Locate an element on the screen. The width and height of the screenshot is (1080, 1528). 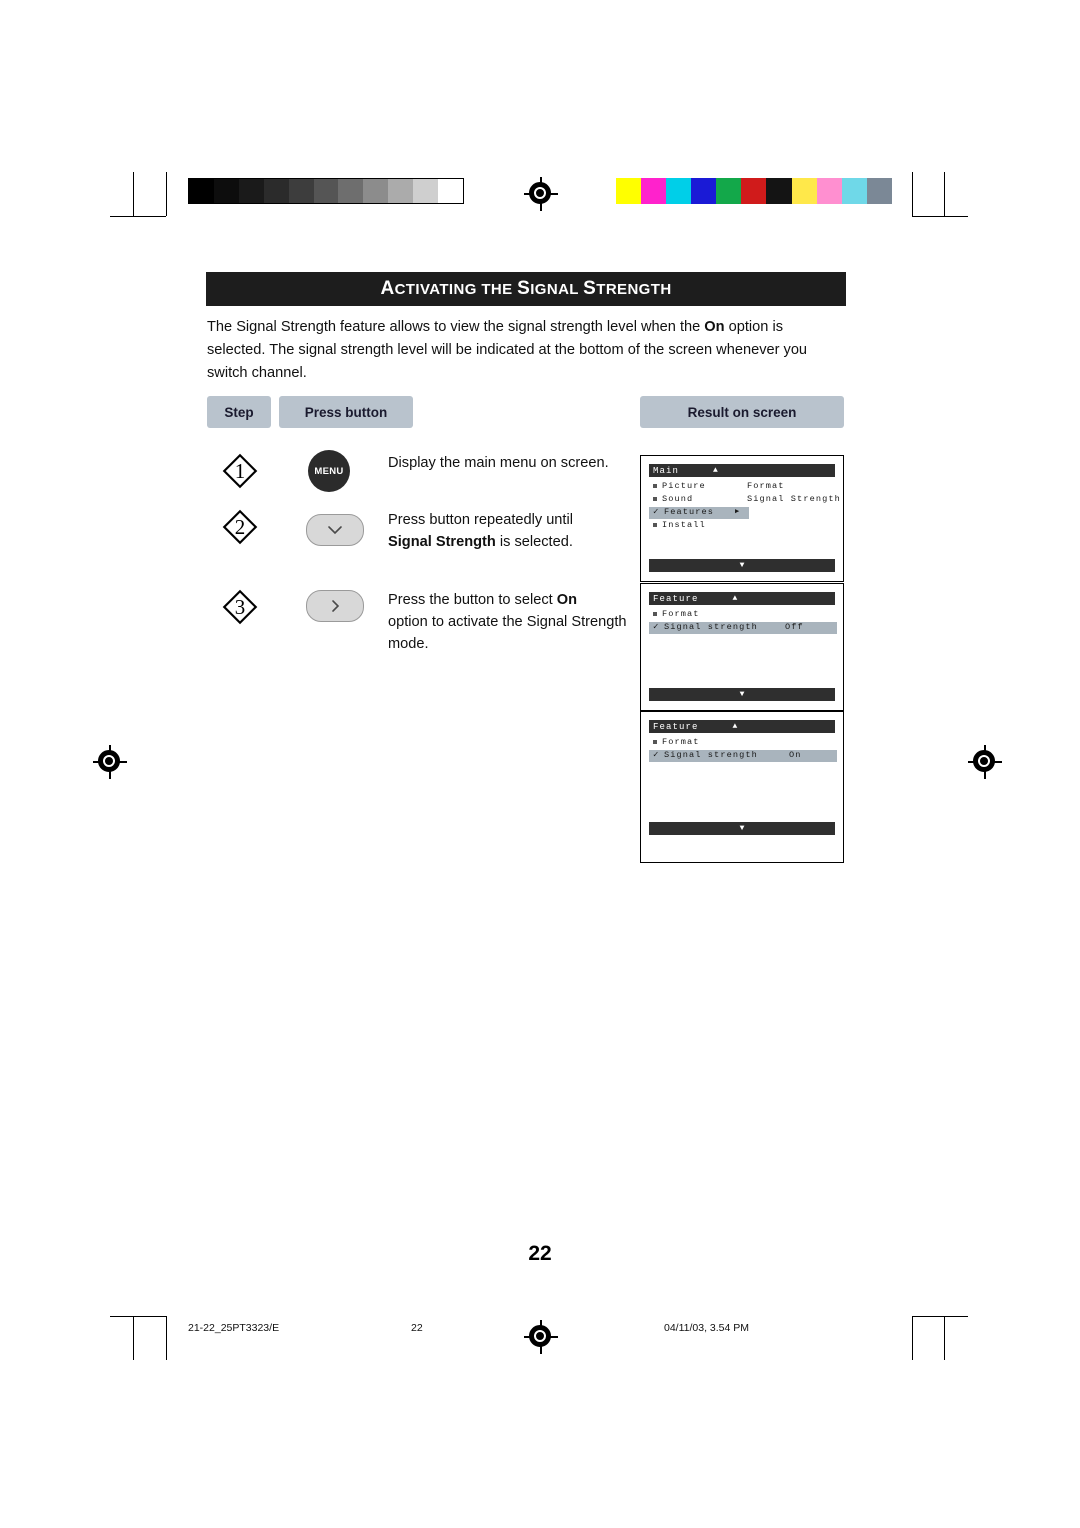
column-header-step: Step is located at coordinates (239, 412).